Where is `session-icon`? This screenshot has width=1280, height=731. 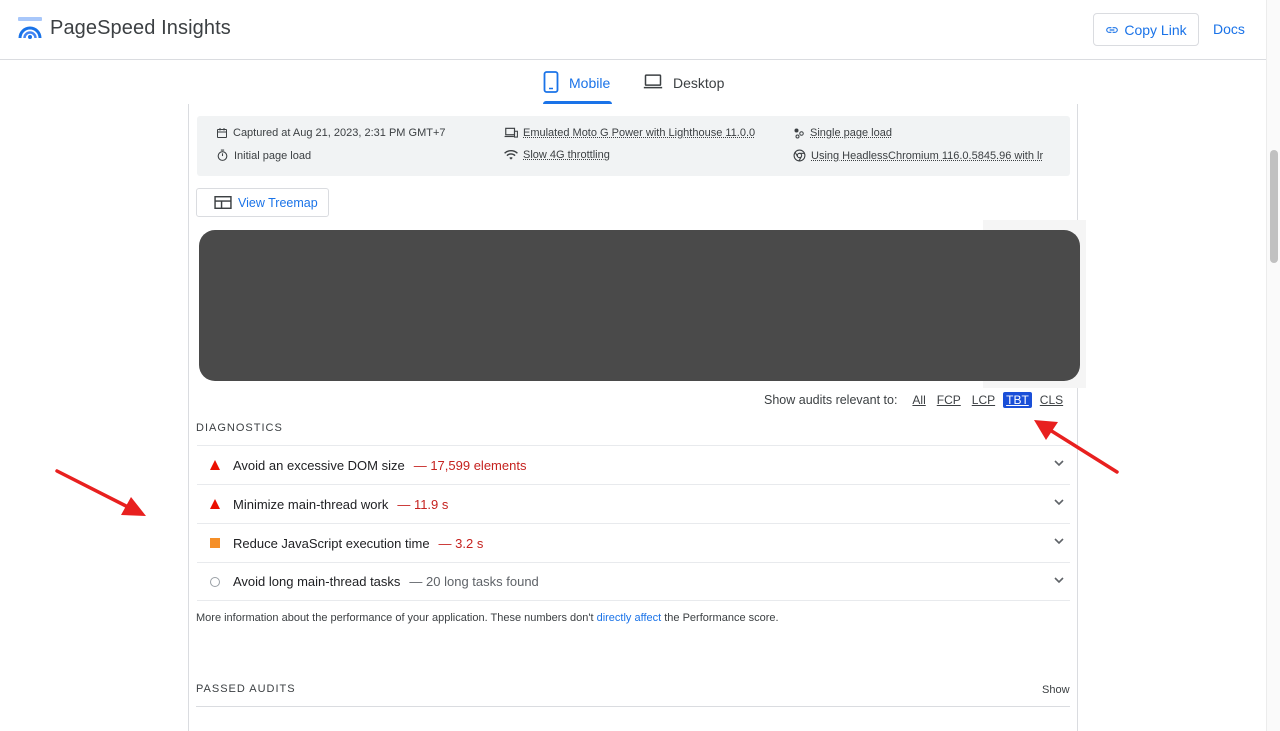 session-icon is located at coordinates (799, 133).